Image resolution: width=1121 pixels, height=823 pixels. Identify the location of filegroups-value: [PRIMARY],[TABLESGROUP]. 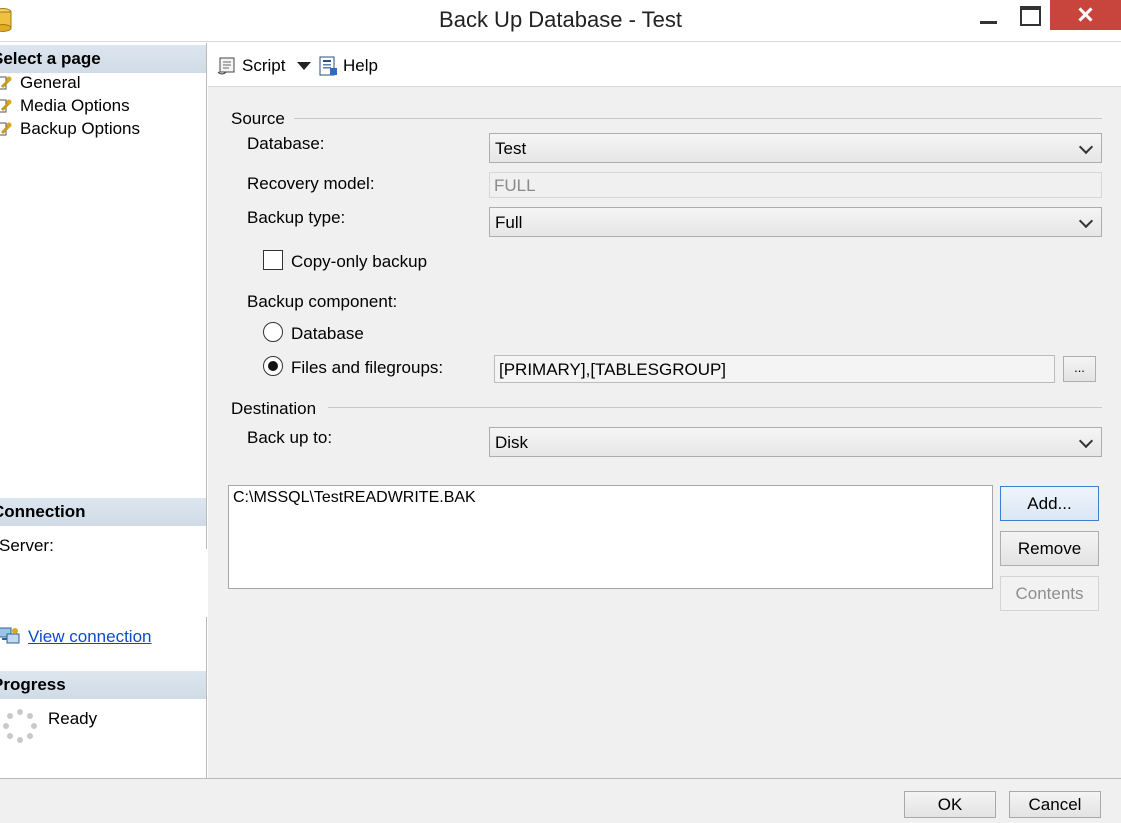
(613, 369).